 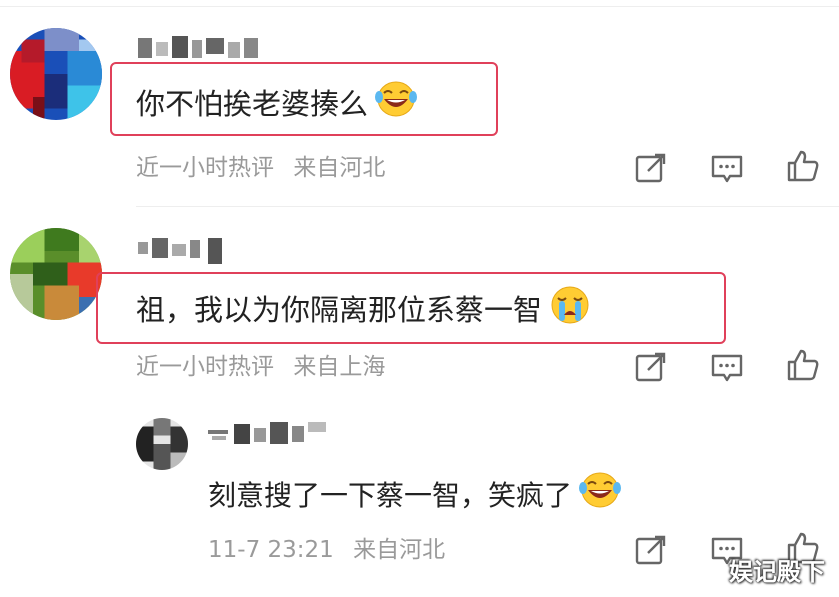 What do you see at coordinates (364, 310) in the screenshot?
I see `comment-text: 祖，我以为你隔离那位系蔡一智` at bounding box center [364, 310].